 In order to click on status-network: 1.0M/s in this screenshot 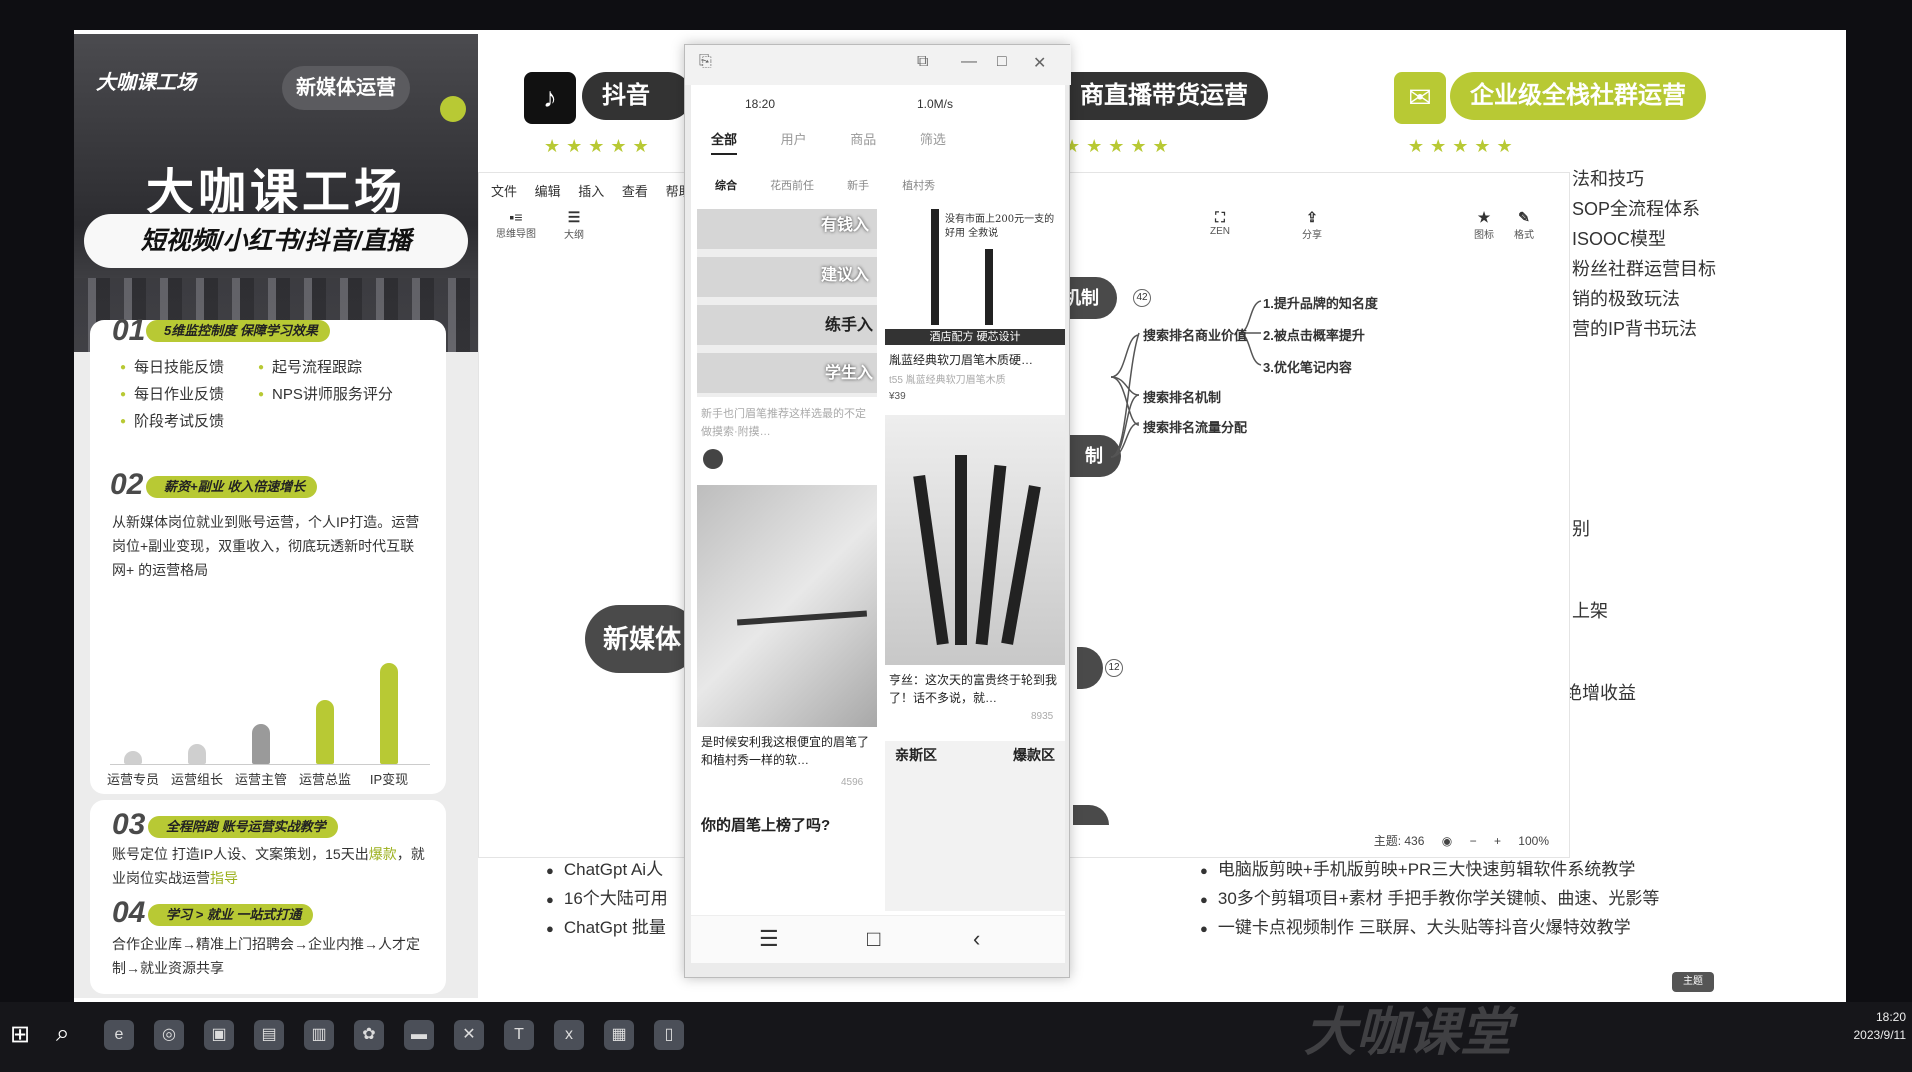, I will do `click(935, 104)`.